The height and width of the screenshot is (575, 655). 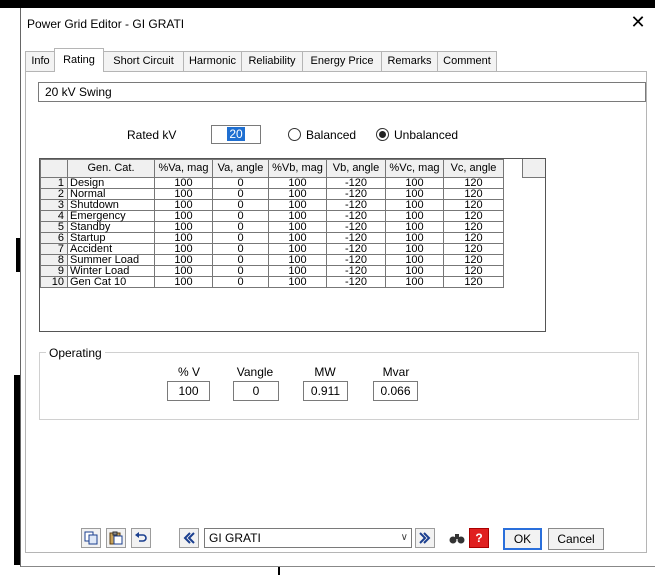 I want to click on gen-category-cell: Startup, so click(x=111, y=238).